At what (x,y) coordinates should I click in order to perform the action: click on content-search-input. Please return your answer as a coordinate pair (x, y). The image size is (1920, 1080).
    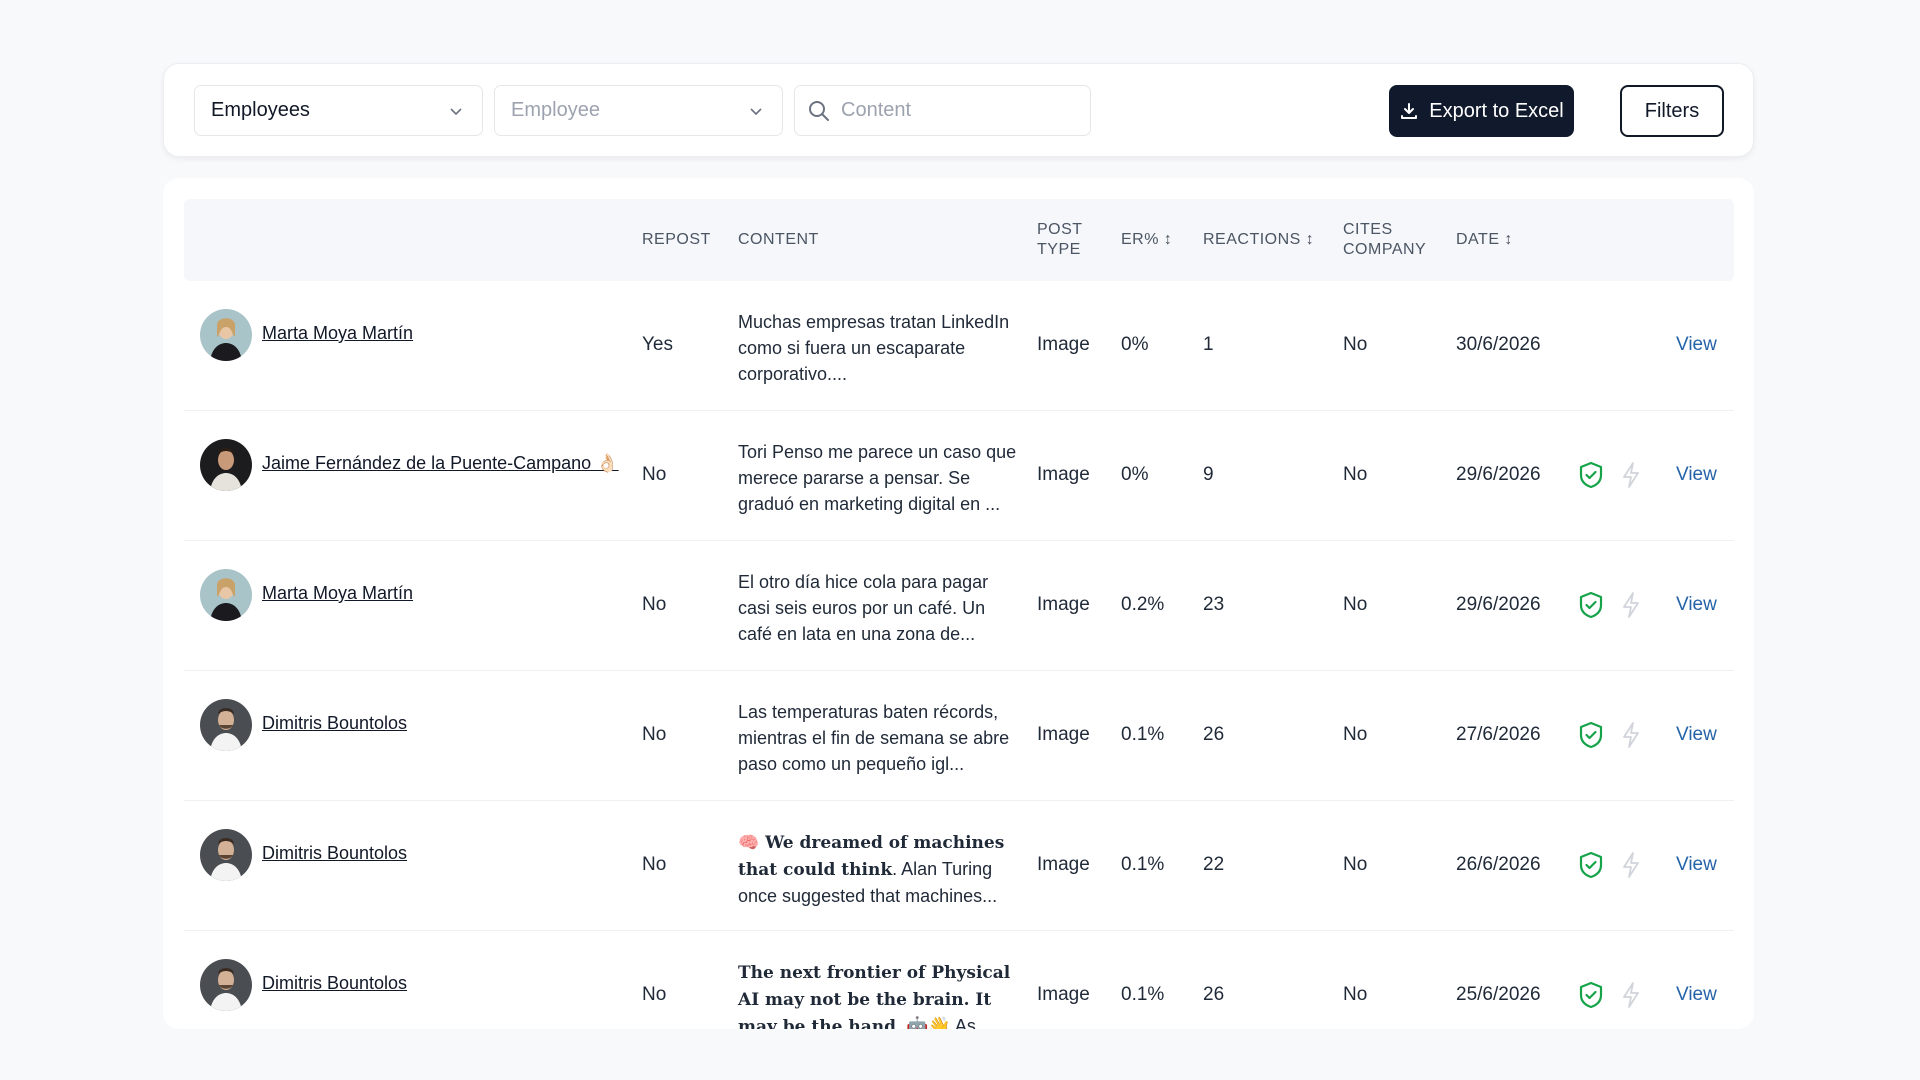
    Looking at the image, I should click on (956, 110).